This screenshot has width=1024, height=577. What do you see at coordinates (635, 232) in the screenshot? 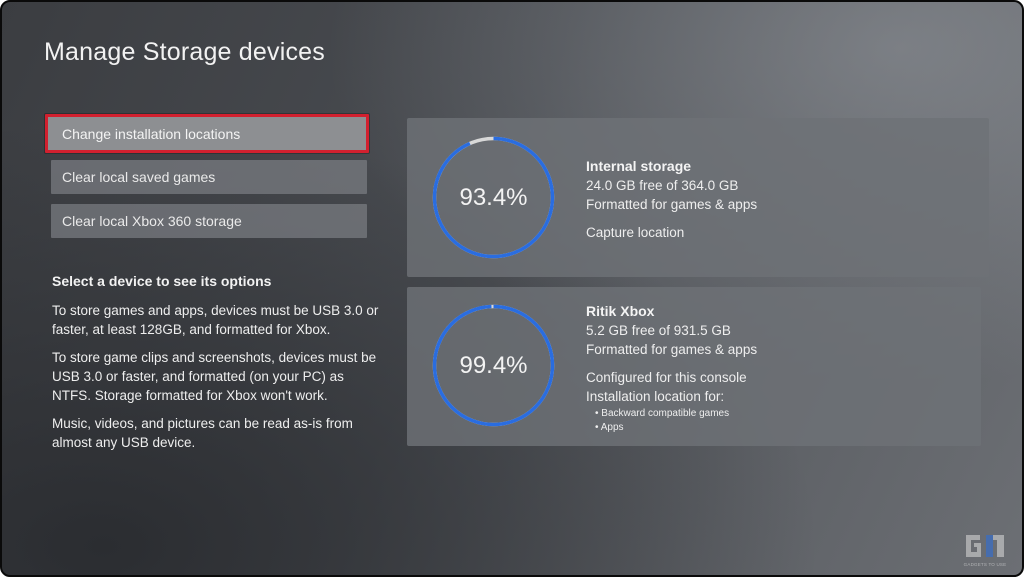
I see `device-note: Capture location` at bounding box center [635, 232].